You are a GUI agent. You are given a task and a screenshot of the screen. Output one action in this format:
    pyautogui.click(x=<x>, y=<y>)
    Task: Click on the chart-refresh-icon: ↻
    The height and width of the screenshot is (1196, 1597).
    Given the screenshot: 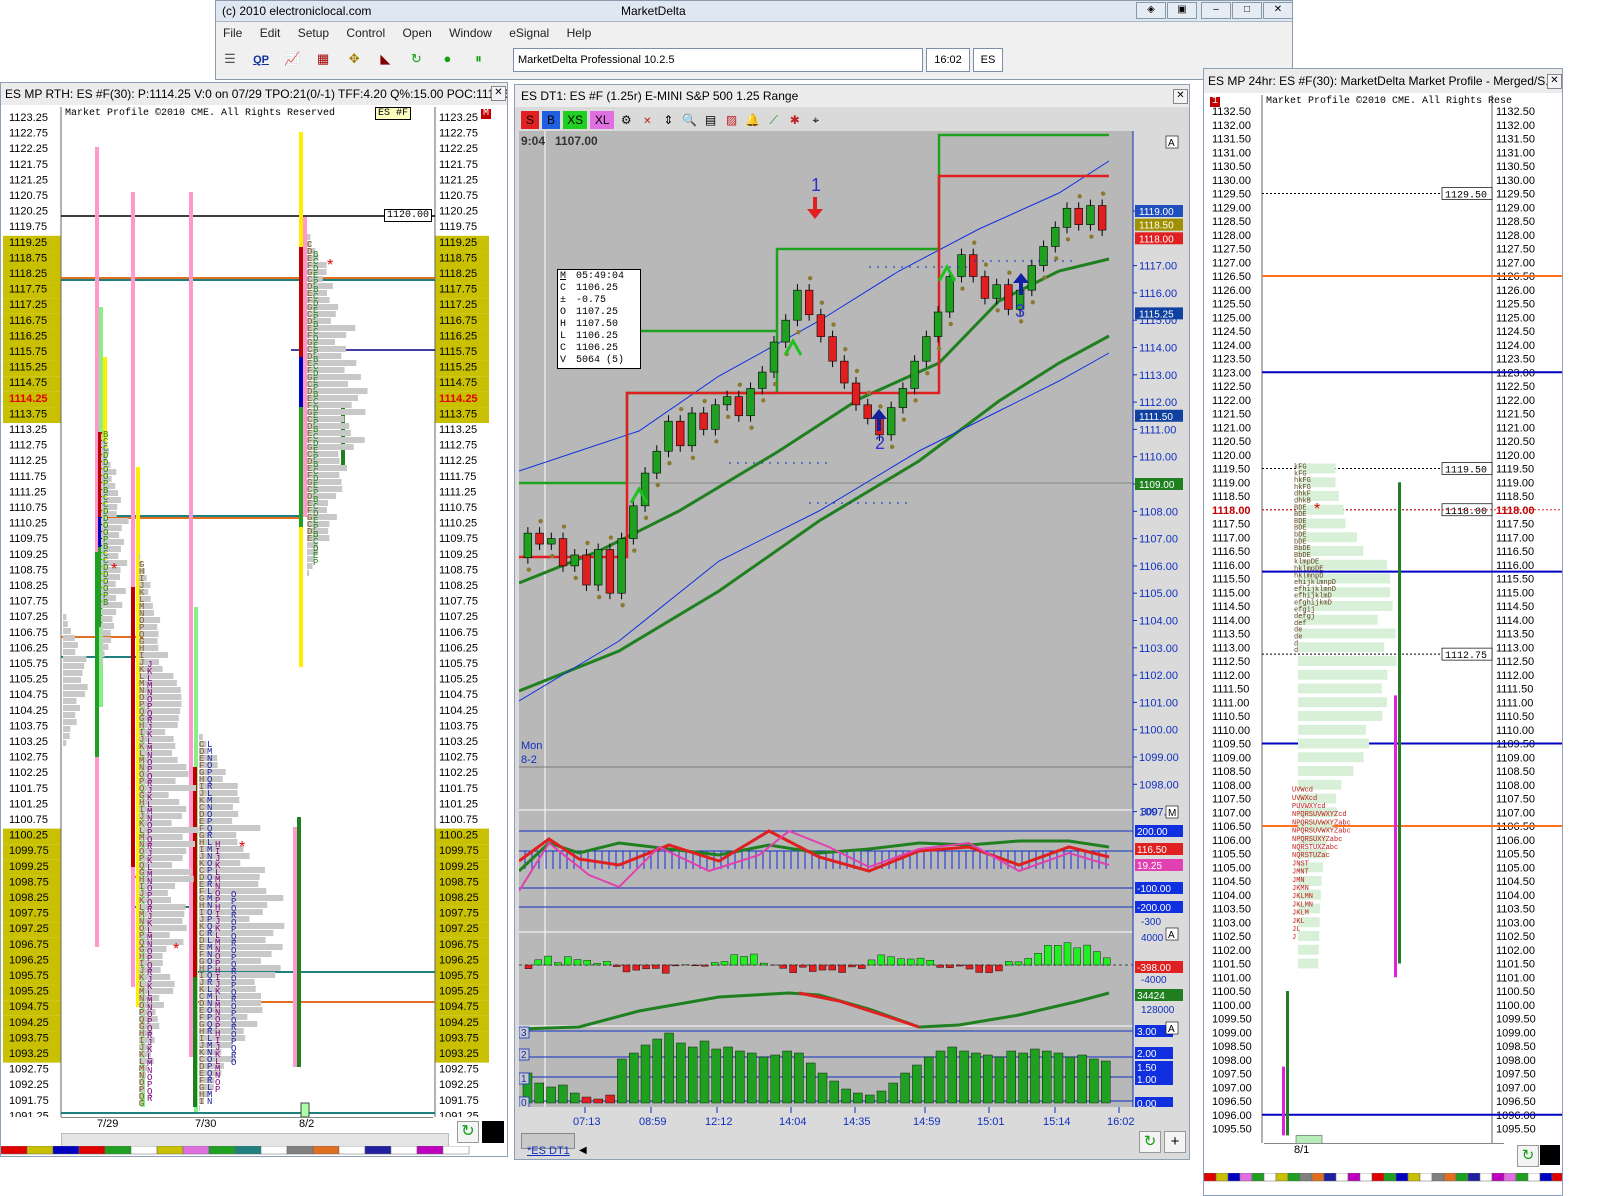 What is the action you would take?
    pyautogui.click(x=1150, y=1142)
    